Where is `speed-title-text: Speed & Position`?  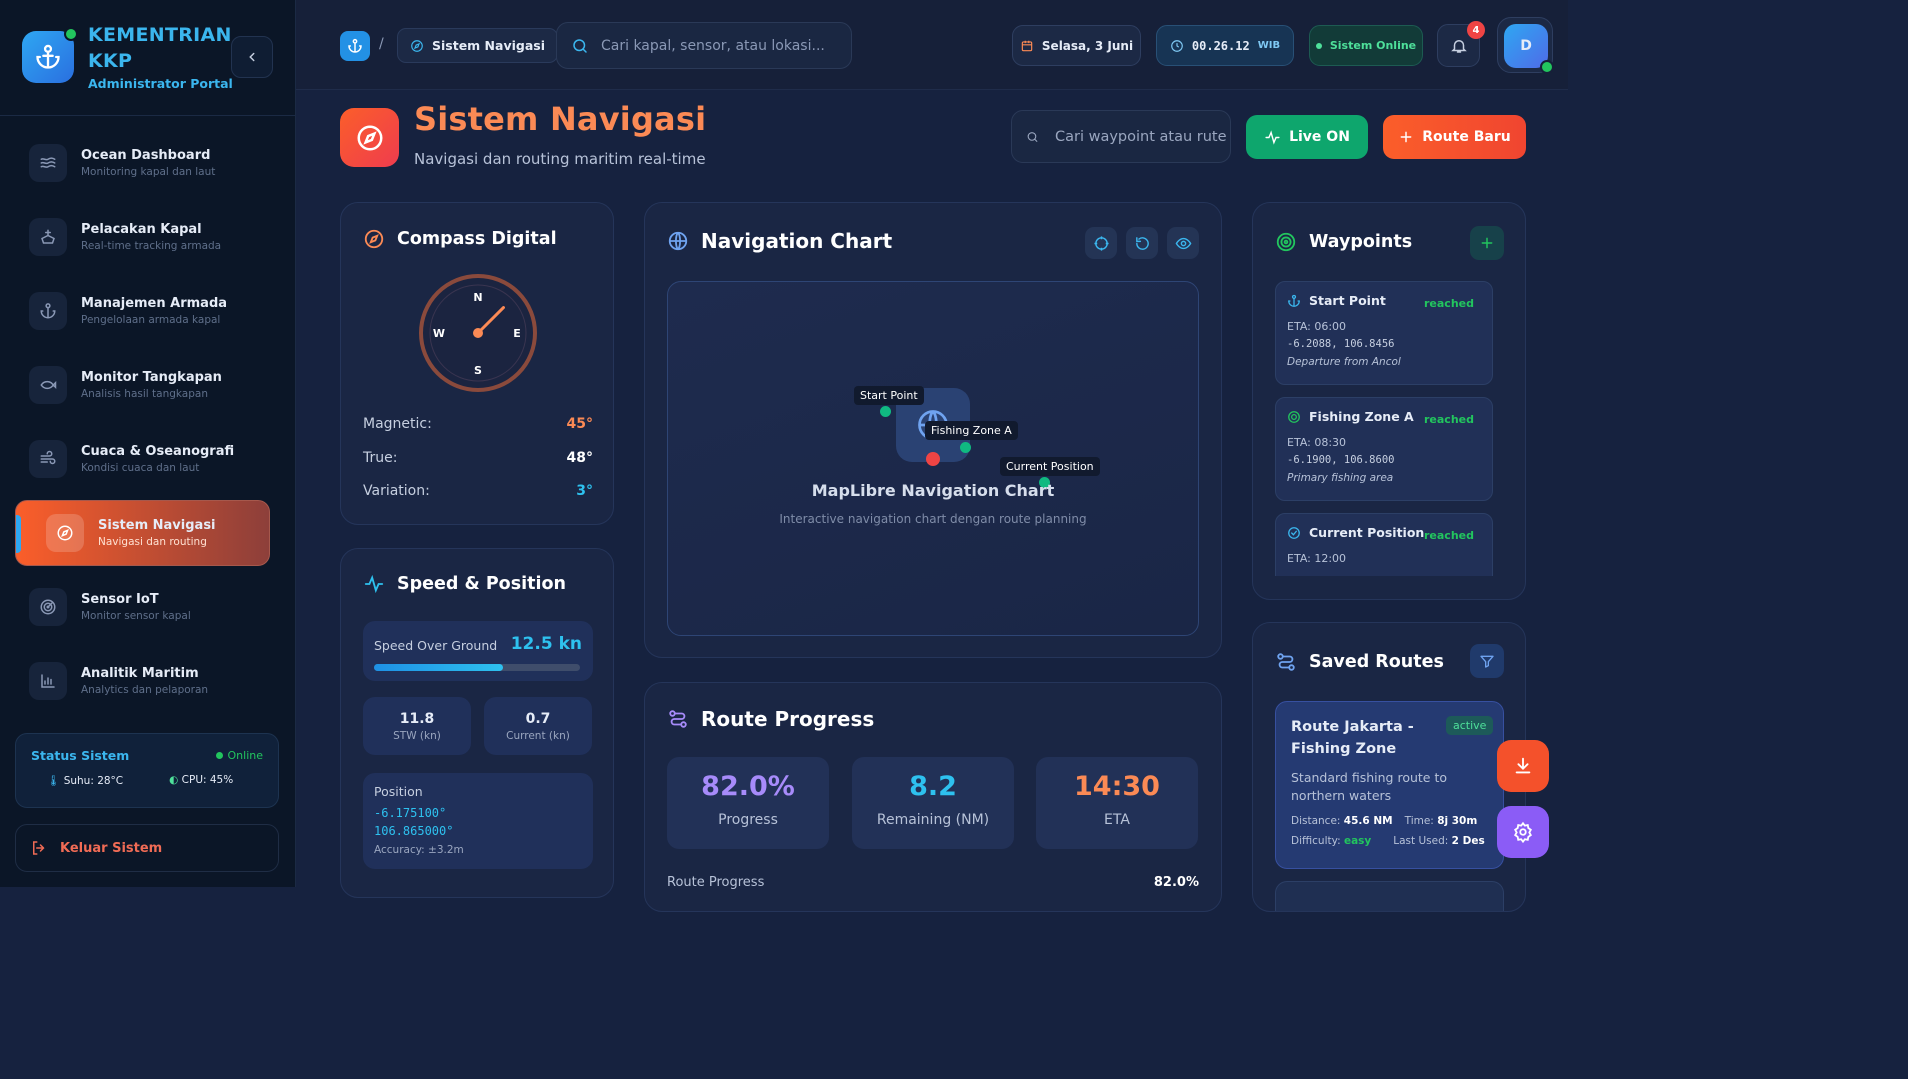 speed-title-text: Speed & Position is located at coordinates (481, 584).